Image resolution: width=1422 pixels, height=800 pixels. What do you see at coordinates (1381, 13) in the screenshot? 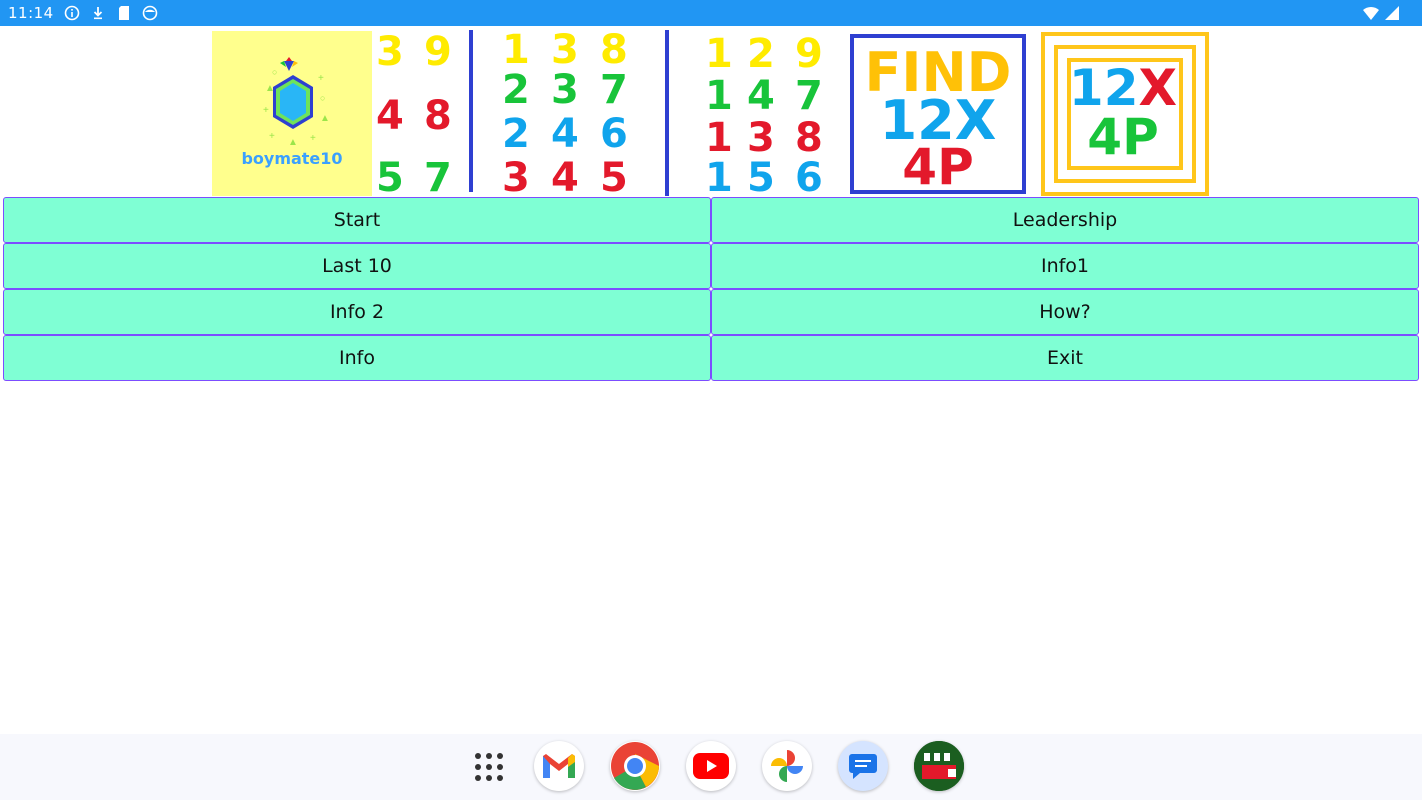
I see `status-right` at bounding box center [1381, 13].